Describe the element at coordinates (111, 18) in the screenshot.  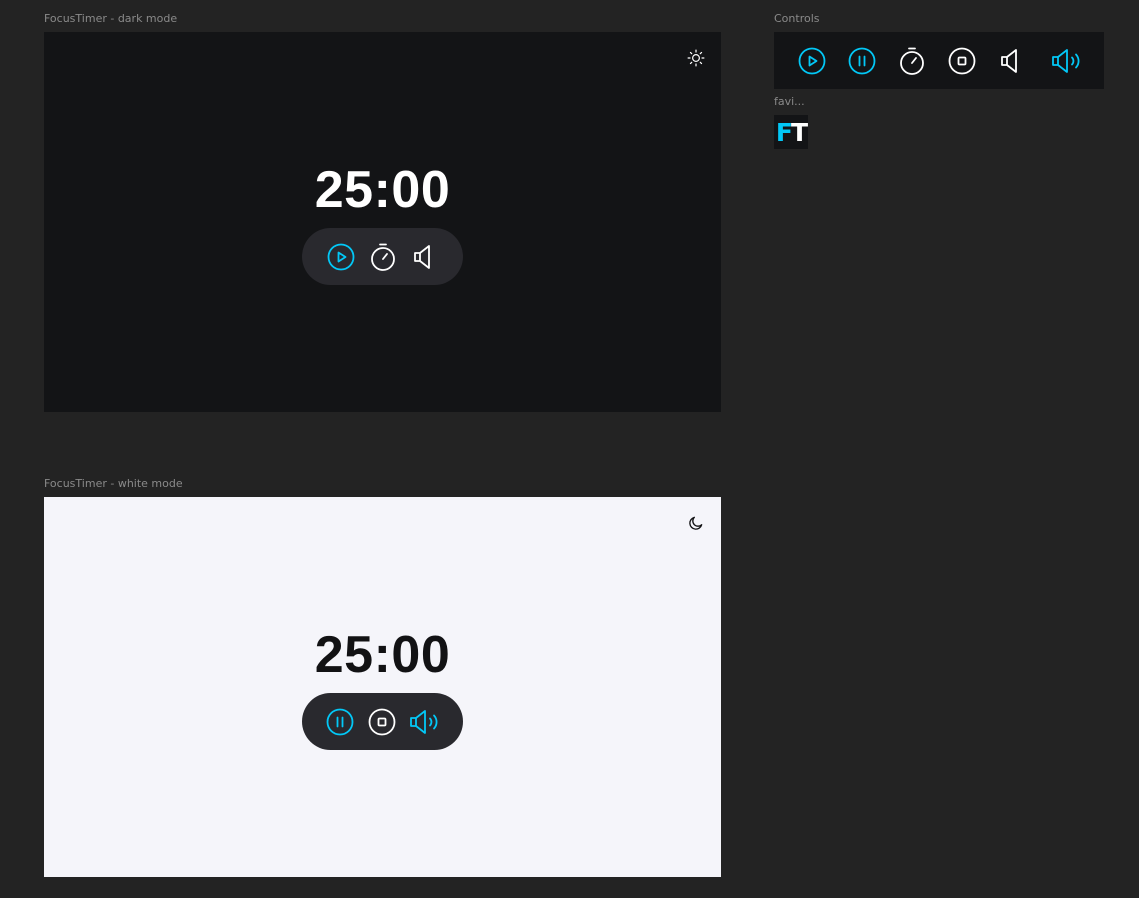
I see `frame-label-dark: FocusTimer - dark mode` at that location.